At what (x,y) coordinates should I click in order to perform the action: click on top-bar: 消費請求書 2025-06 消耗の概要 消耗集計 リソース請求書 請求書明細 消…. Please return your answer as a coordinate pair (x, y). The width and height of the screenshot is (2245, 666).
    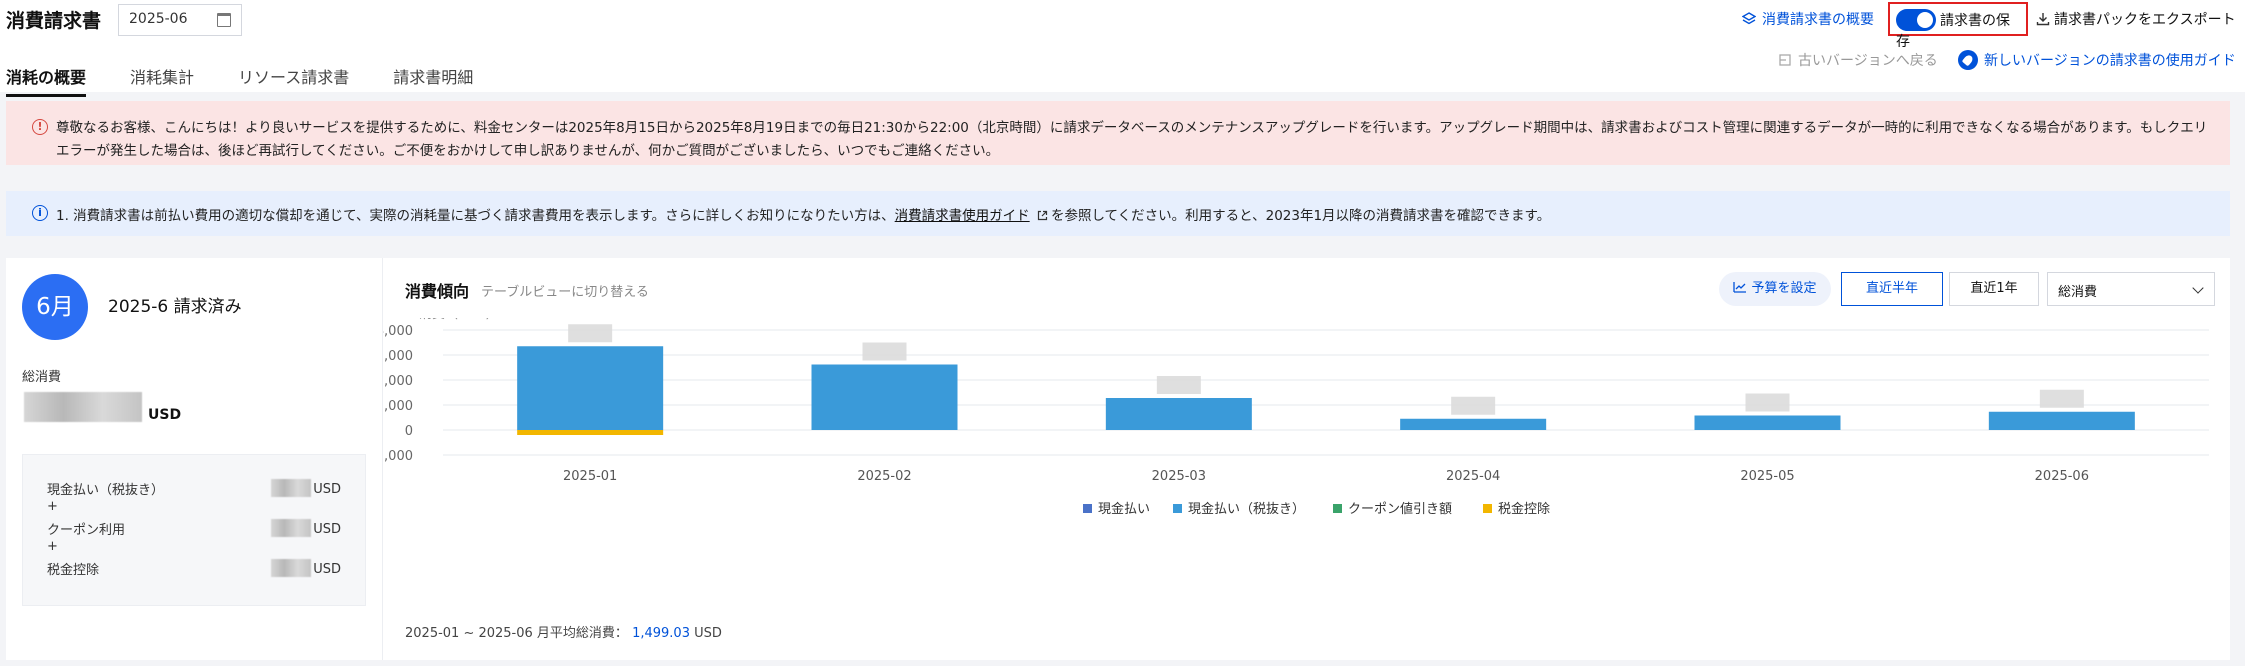
    Looking at the image, I should click on (1122, 48).